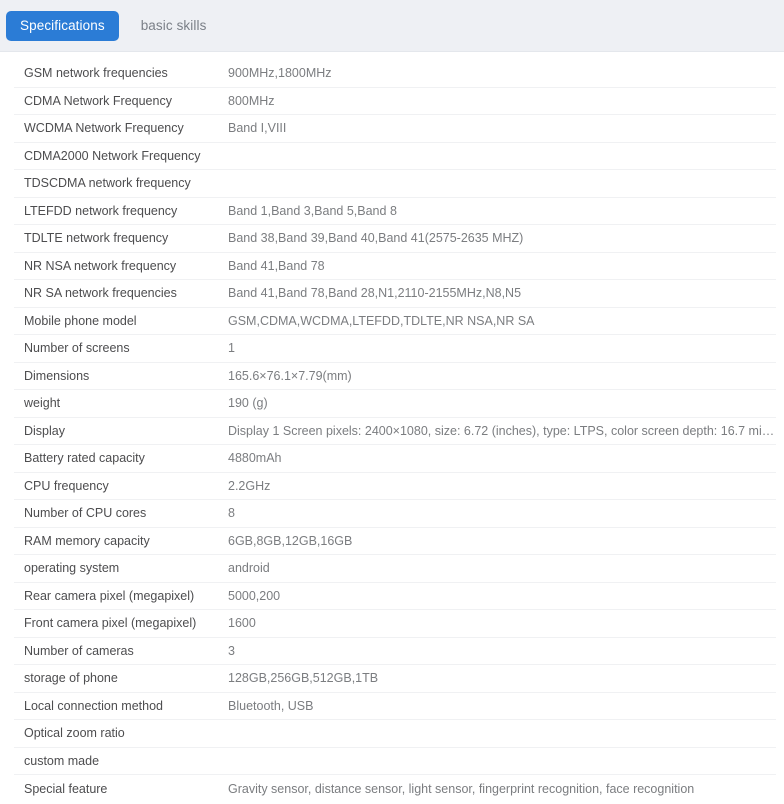 This screenshot has width=784, height=804. Describe the element at coordinates (395, 266) in the screenshot. I see `table-row: NR NSA network frequency Band 41,Band 78` at that location.